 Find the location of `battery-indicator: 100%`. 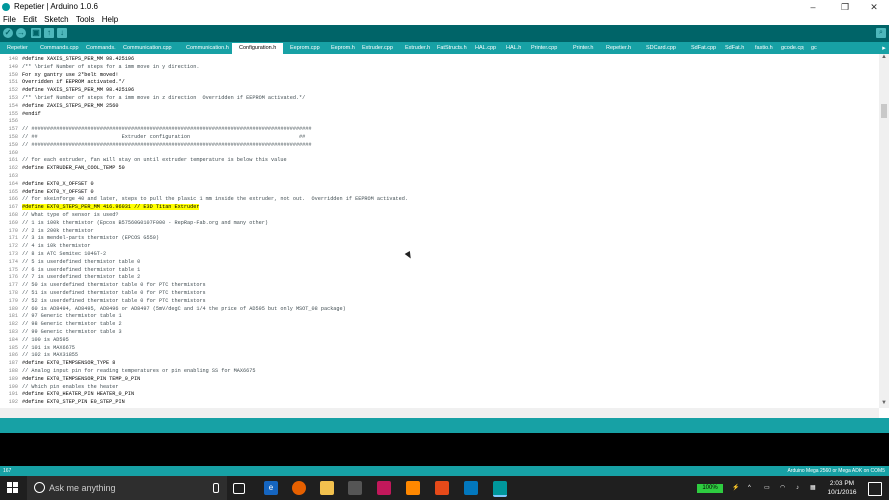

battery-indicator: 100% is located at coordinates (710, 488).